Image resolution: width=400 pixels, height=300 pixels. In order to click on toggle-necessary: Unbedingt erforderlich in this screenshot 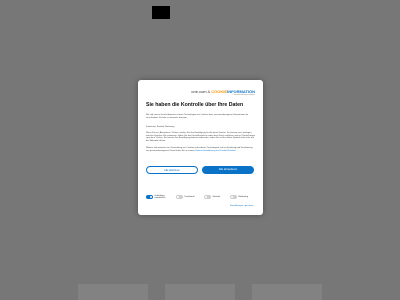, I will do `click(157, 197)`.